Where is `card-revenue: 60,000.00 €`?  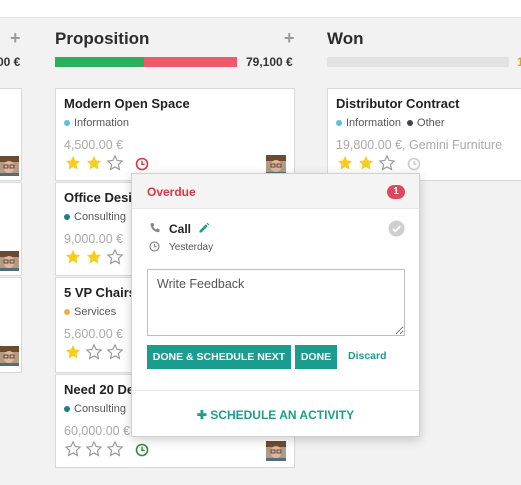
card-revenue: 60,000.00 € is located at coordinates (97, 431).